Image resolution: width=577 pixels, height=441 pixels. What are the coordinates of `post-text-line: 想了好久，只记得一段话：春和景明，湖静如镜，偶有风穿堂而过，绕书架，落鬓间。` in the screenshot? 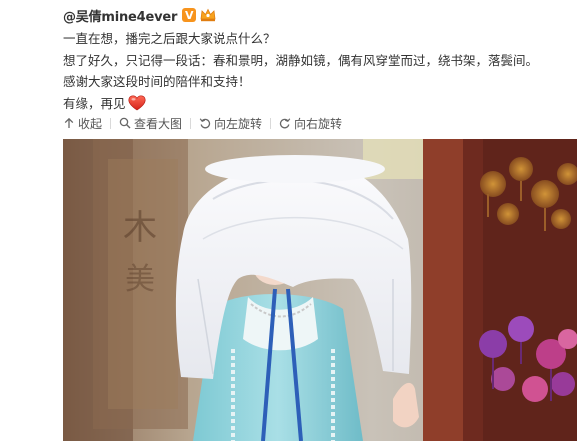 It's located at (301, 60).